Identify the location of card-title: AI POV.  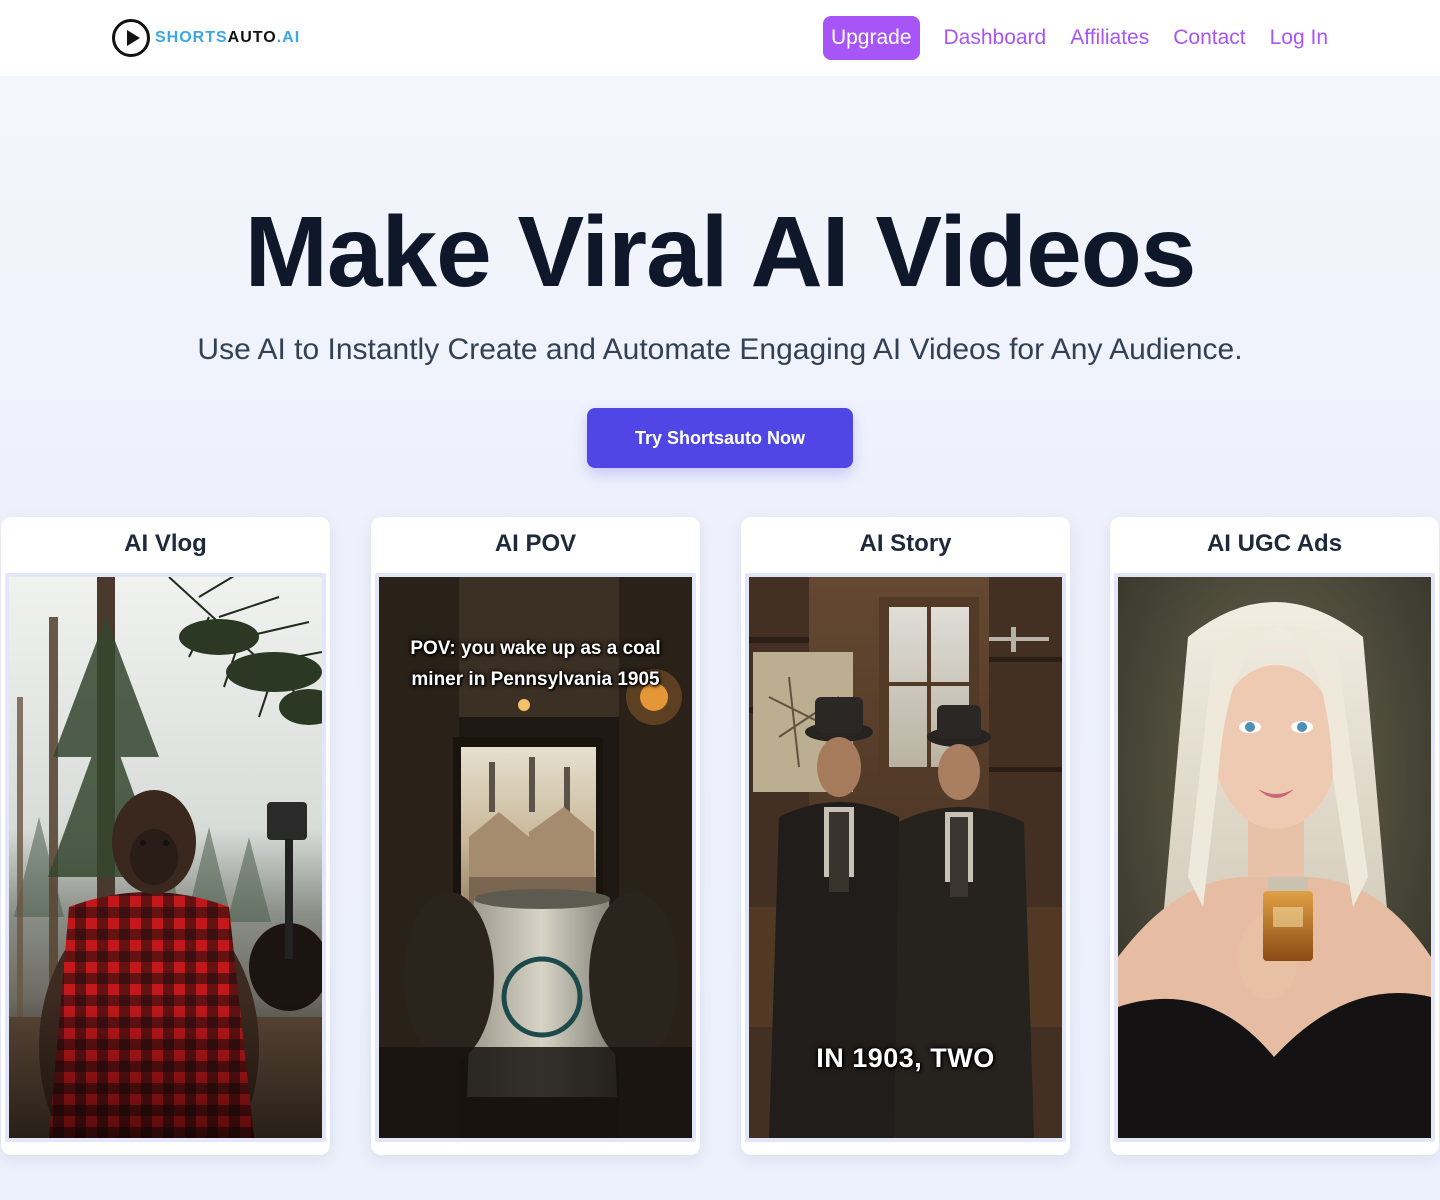
(535, 543).